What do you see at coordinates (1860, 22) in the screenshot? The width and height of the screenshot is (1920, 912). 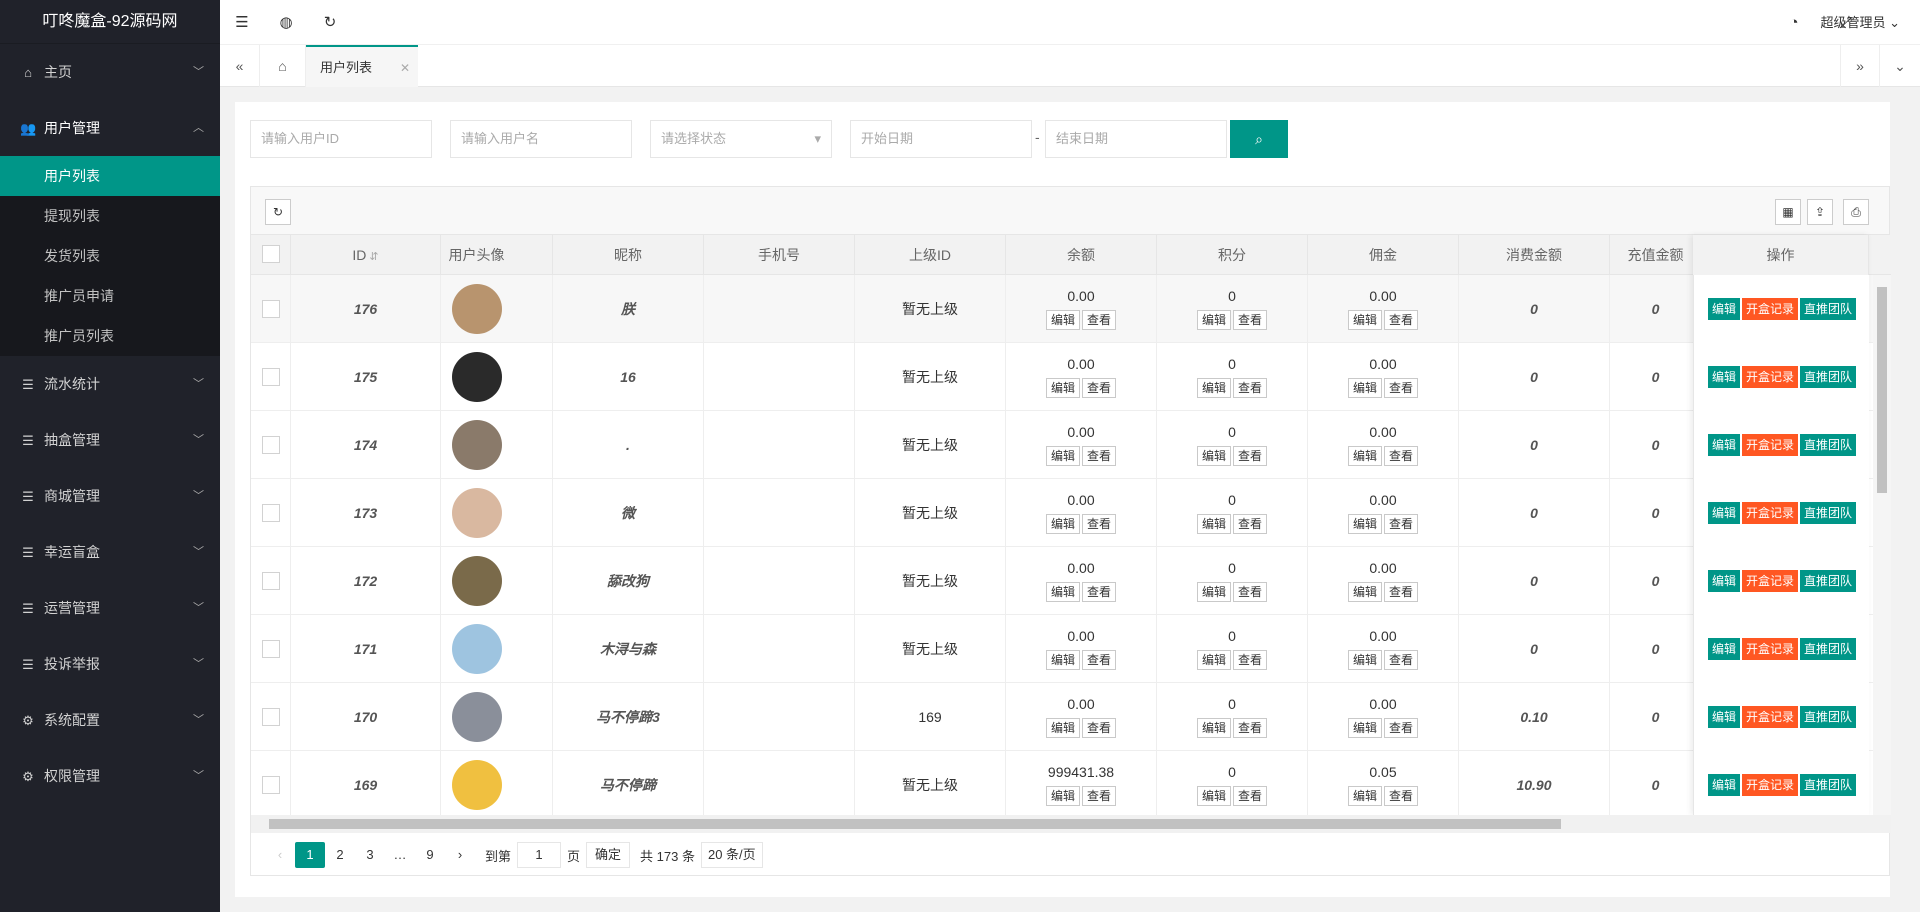 I see `user-menu: 超级管理员 ⌄` at bounding box center [1860, 22].